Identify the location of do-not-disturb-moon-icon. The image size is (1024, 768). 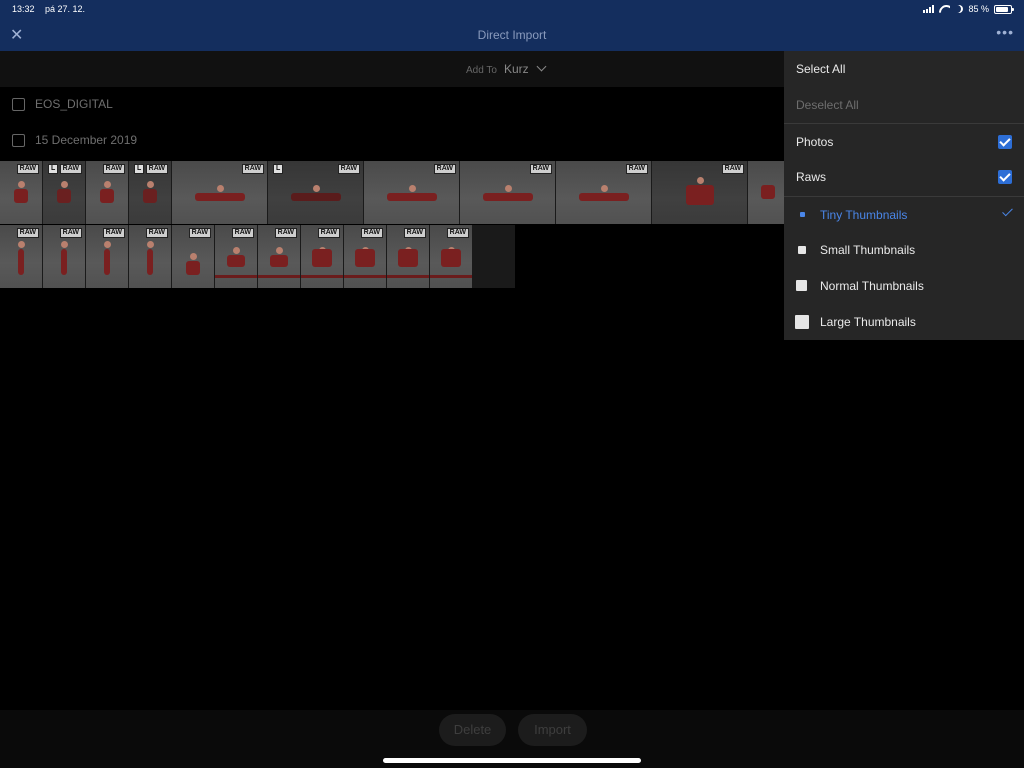
(959, 9).